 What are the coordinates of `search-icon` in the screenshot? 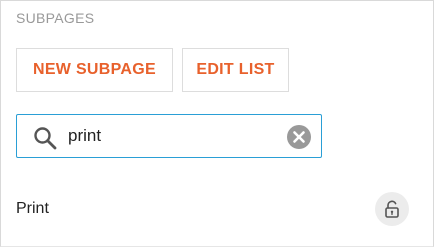 It's located at (45, 138).